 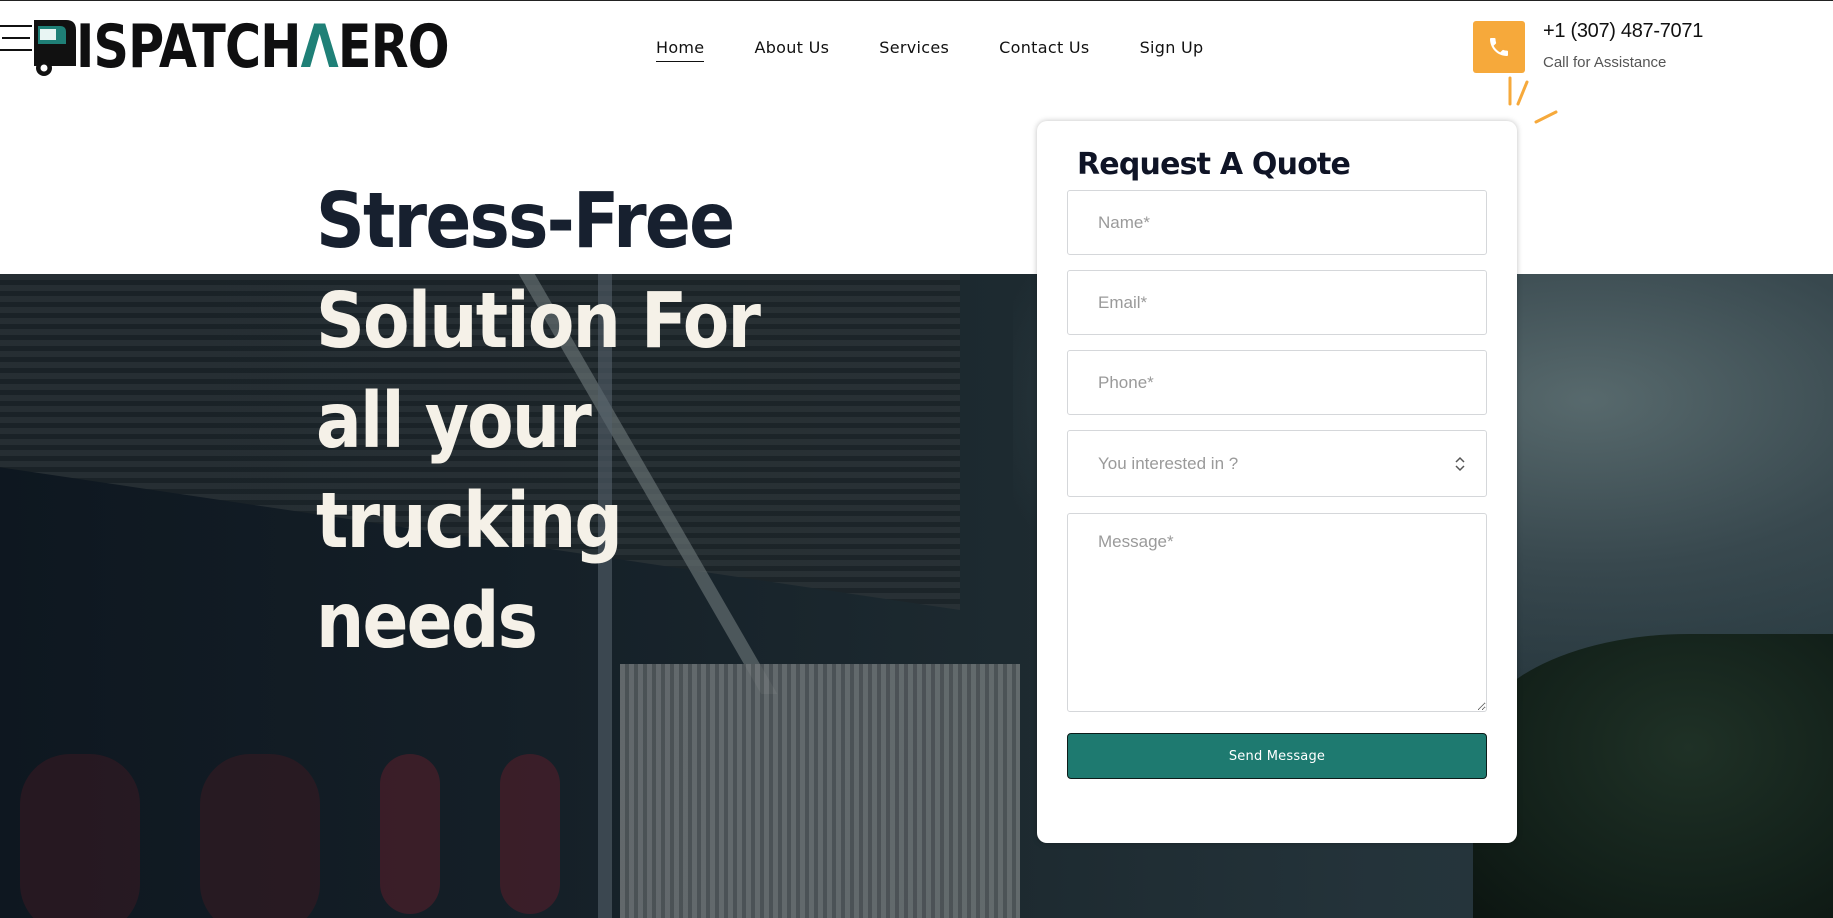 I want to click on form-title: Request A Quote, so click(x=1214, y=164).